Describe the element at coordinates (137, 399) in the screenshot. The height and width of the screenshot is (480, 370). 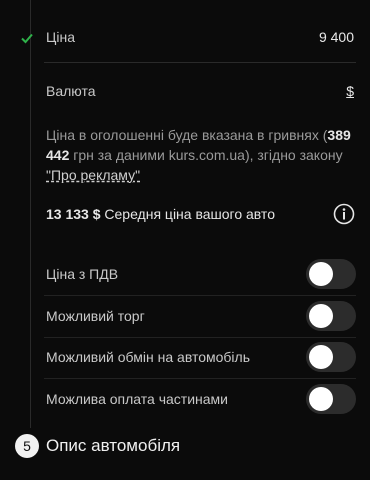
I see `installment-label: Можлива оплата частинами` at that location.